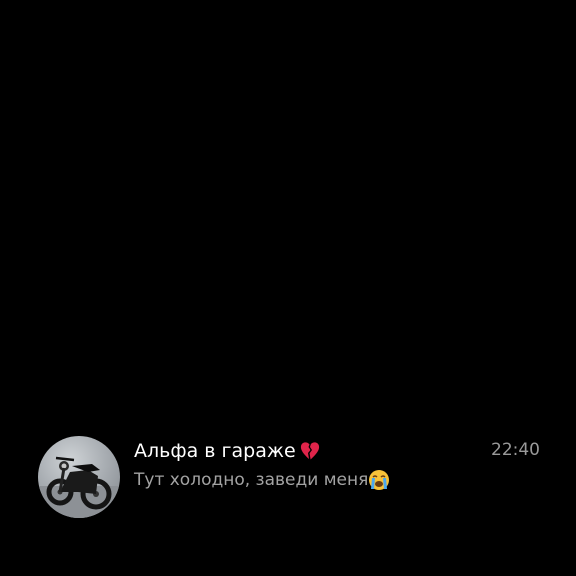  Describe the element at coordinates (251, 480) in the screenshot. I see `chat-preview: Тут холодно, заведи меня` at that location.